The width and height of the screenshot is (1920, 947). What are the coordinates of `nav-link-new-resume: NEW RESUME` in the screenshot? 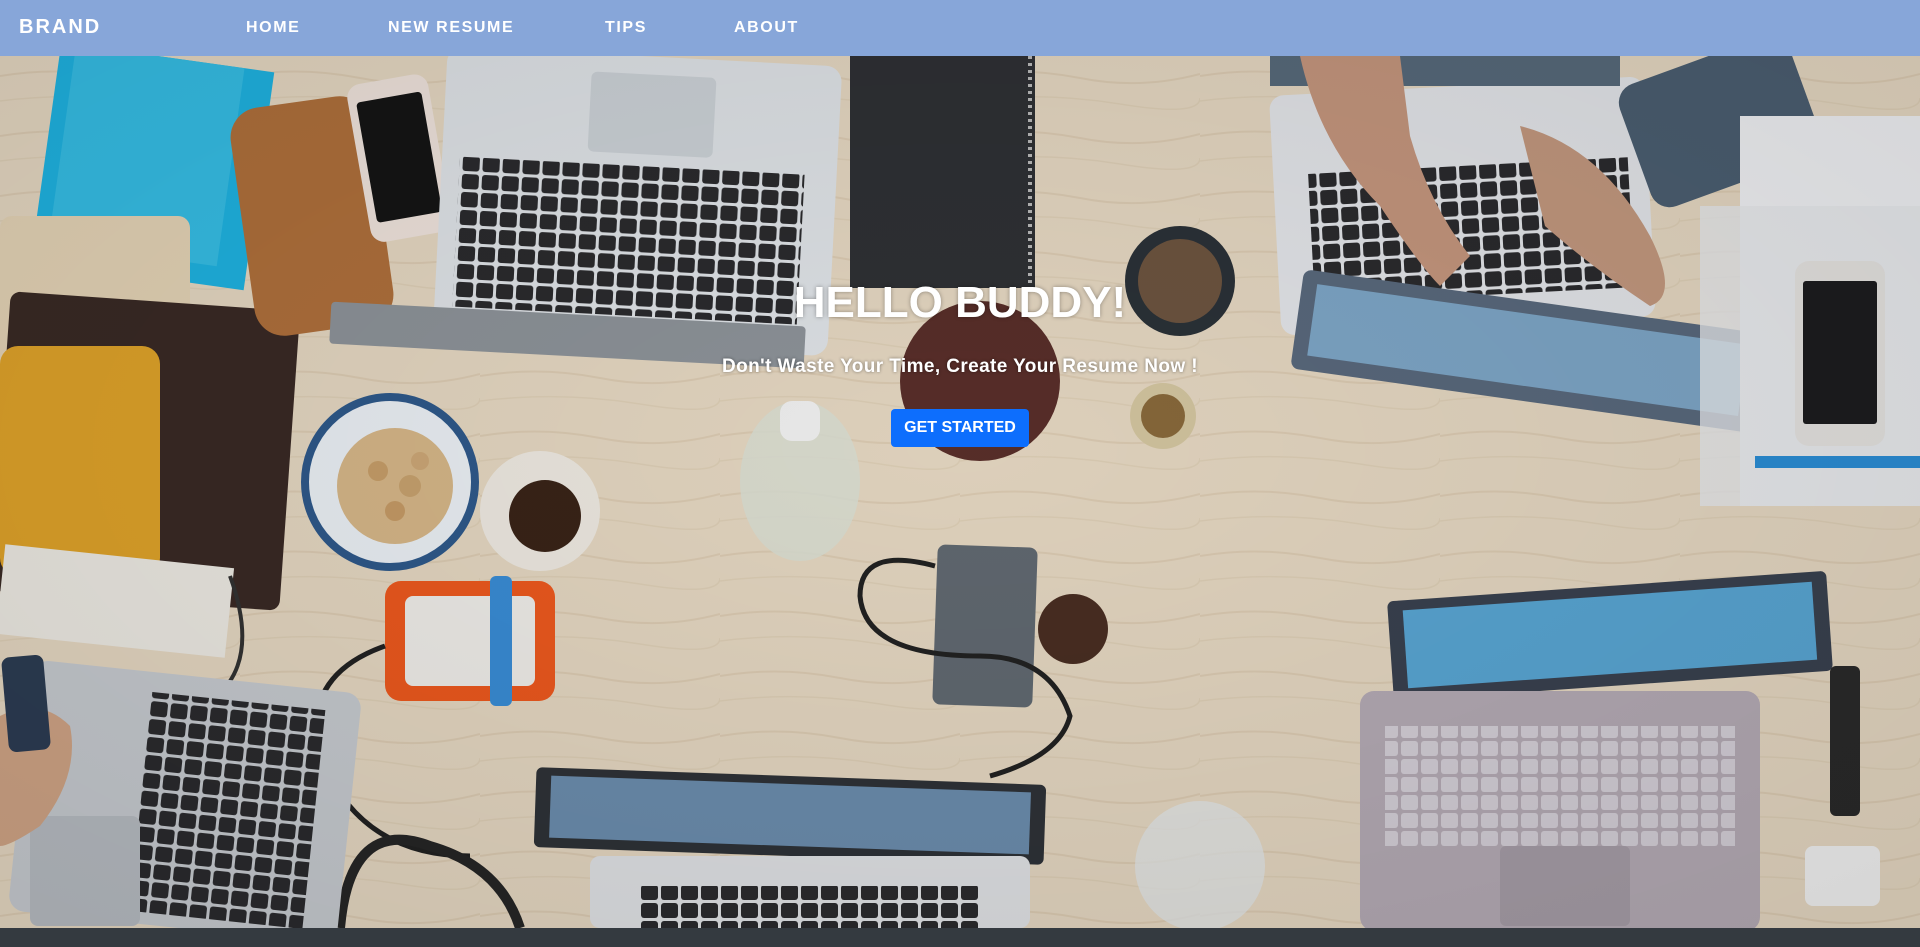 It's located at (451, 28).